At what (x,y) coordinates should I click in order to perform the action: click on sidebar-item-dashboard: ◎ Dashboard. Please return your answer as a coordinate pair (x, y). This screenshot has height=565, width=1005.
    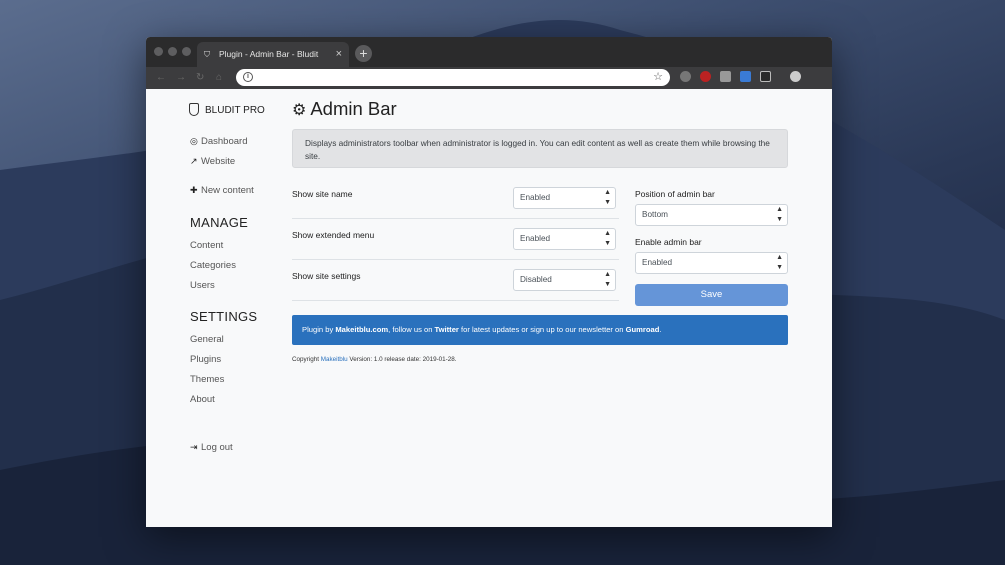
    Looking at the image, I should click on (218, 141).